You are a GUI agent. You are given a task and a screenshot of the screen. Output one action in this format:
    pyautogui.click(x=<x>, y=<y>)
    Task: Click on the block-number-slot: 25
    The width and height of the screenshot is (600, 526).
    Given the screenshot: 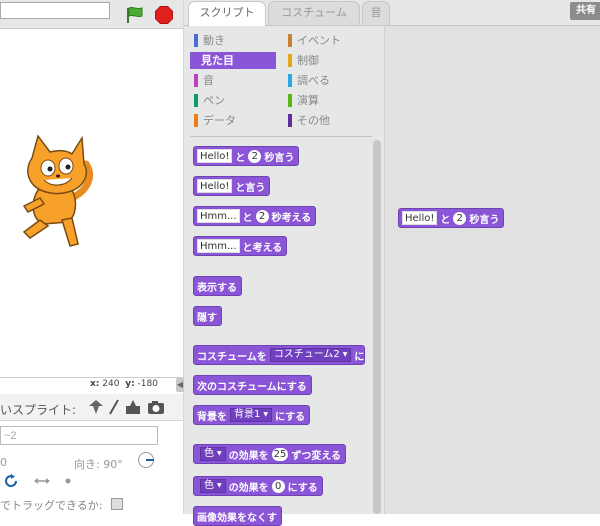 What is the action you would take?
    pyautogui.click(x=280, y=454)
    